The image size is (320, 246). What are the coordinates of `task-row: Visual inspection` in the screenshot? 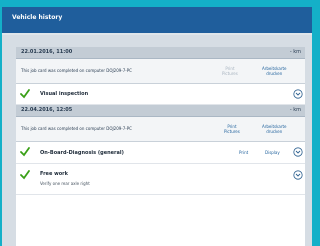 It's located at (160, 94).